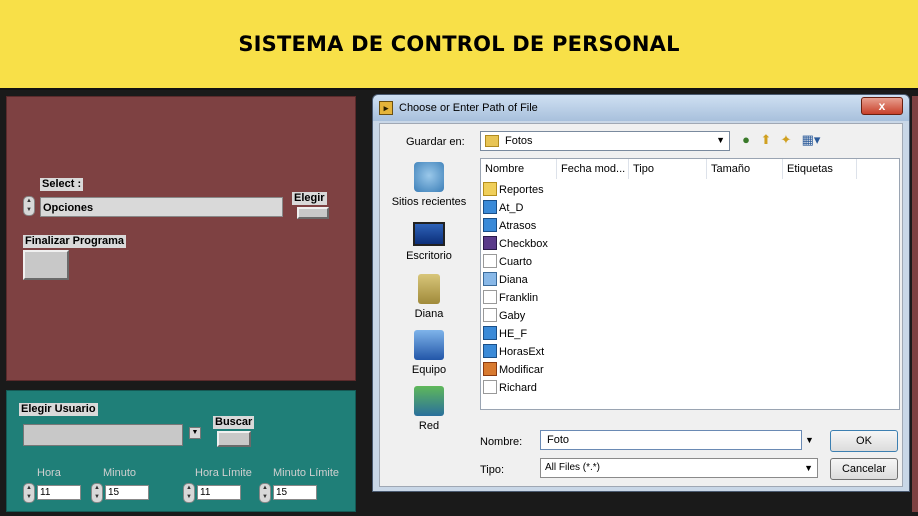 The image size is (918, 516). Describe the element at coordinates (521, 190) in the screenshot. I see `file-name: Reportes` at that location.